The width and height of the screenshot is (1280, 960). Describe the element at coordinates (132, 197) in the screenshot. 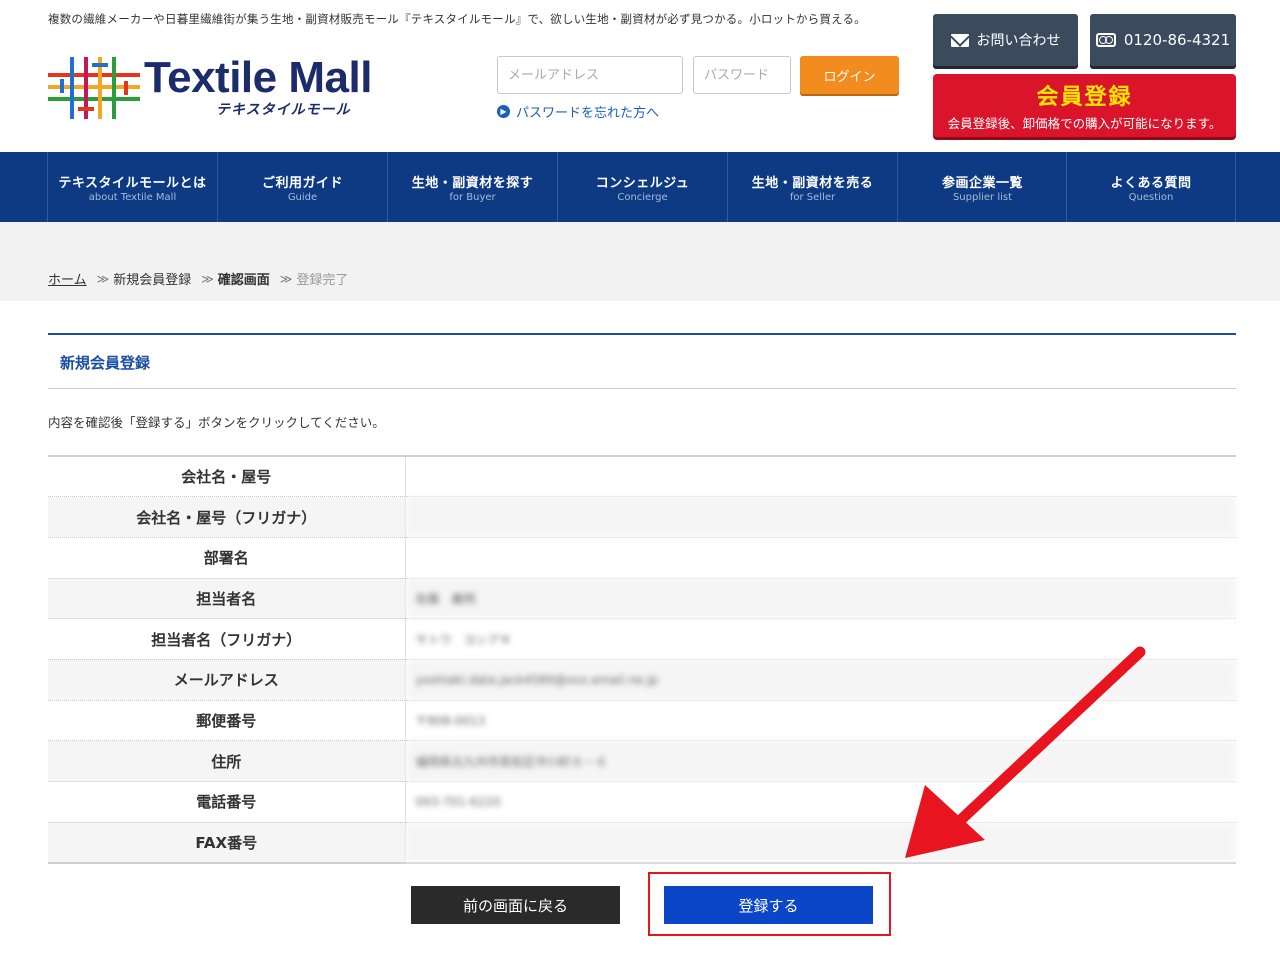

I see `nav-sublabel: about Textile Mall` at that location.